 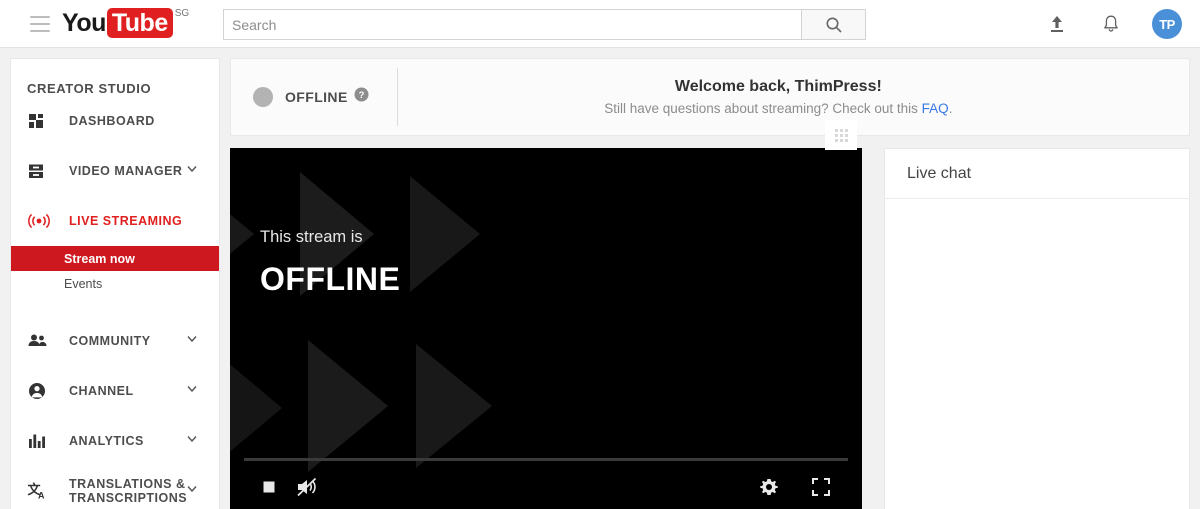 I want to click on offline-message: This stream is OFFLINE, so click(x=330, y=263).